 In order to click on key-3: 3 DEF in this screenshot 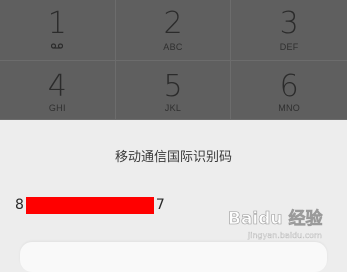, I will do `click(289, 30)`.